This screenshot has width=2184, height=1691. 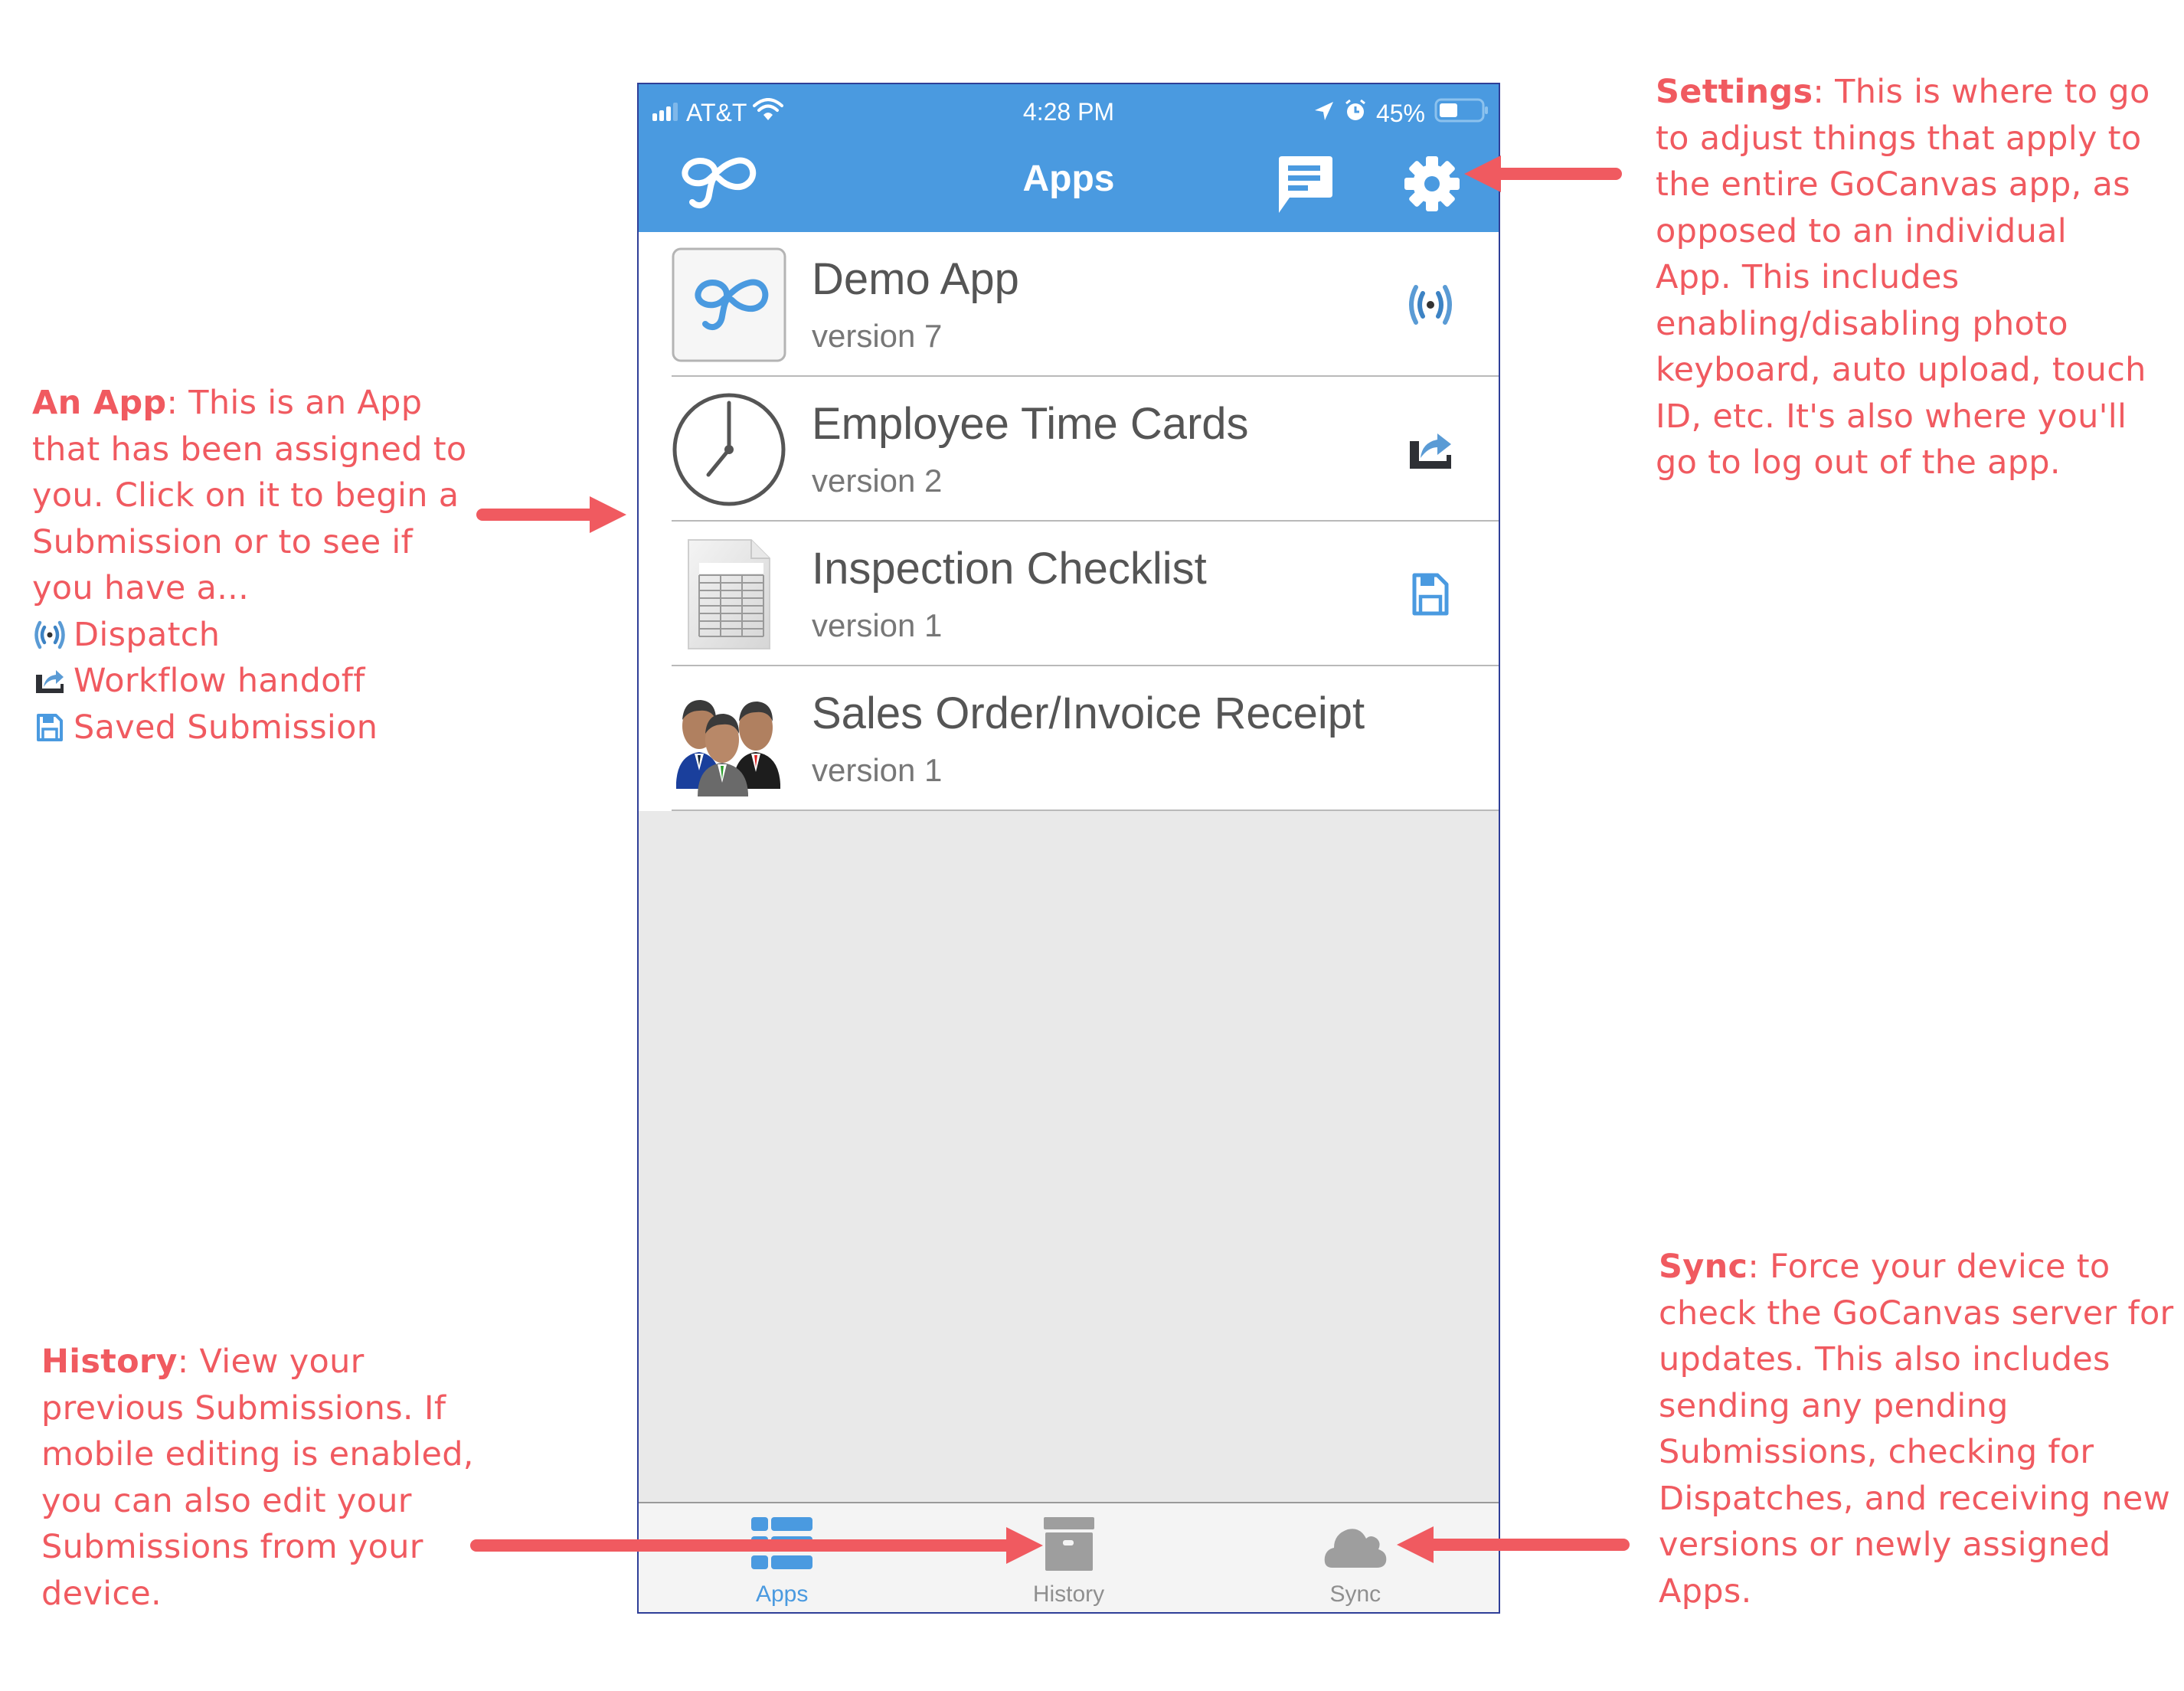 I want to click on arrow-to-settings, so click(x=1543, y=173).